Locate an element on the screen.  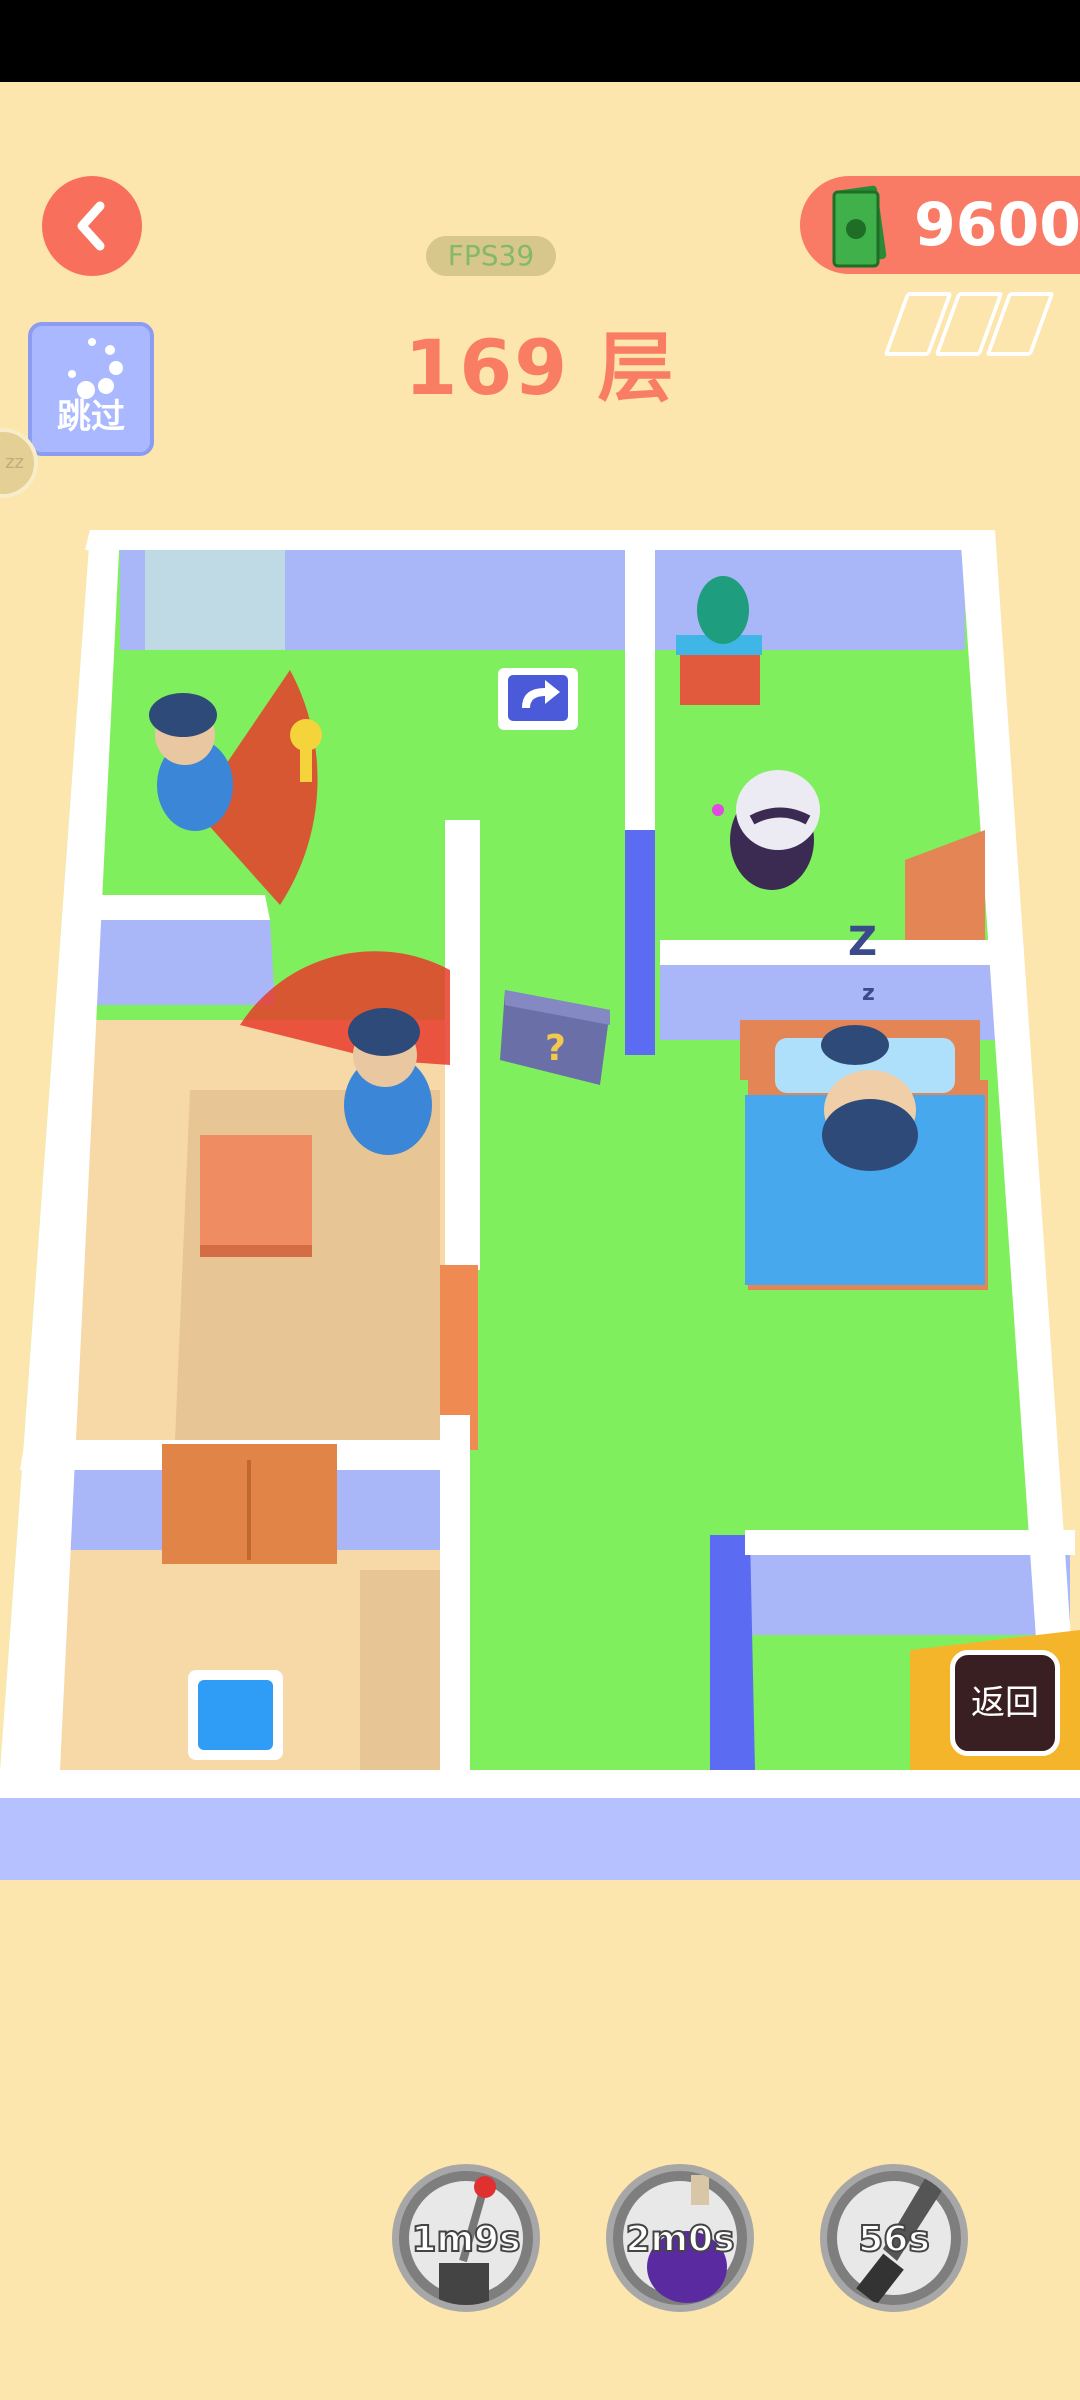
powerup-potion: 2m0s is located at coordinates (680, 2238).